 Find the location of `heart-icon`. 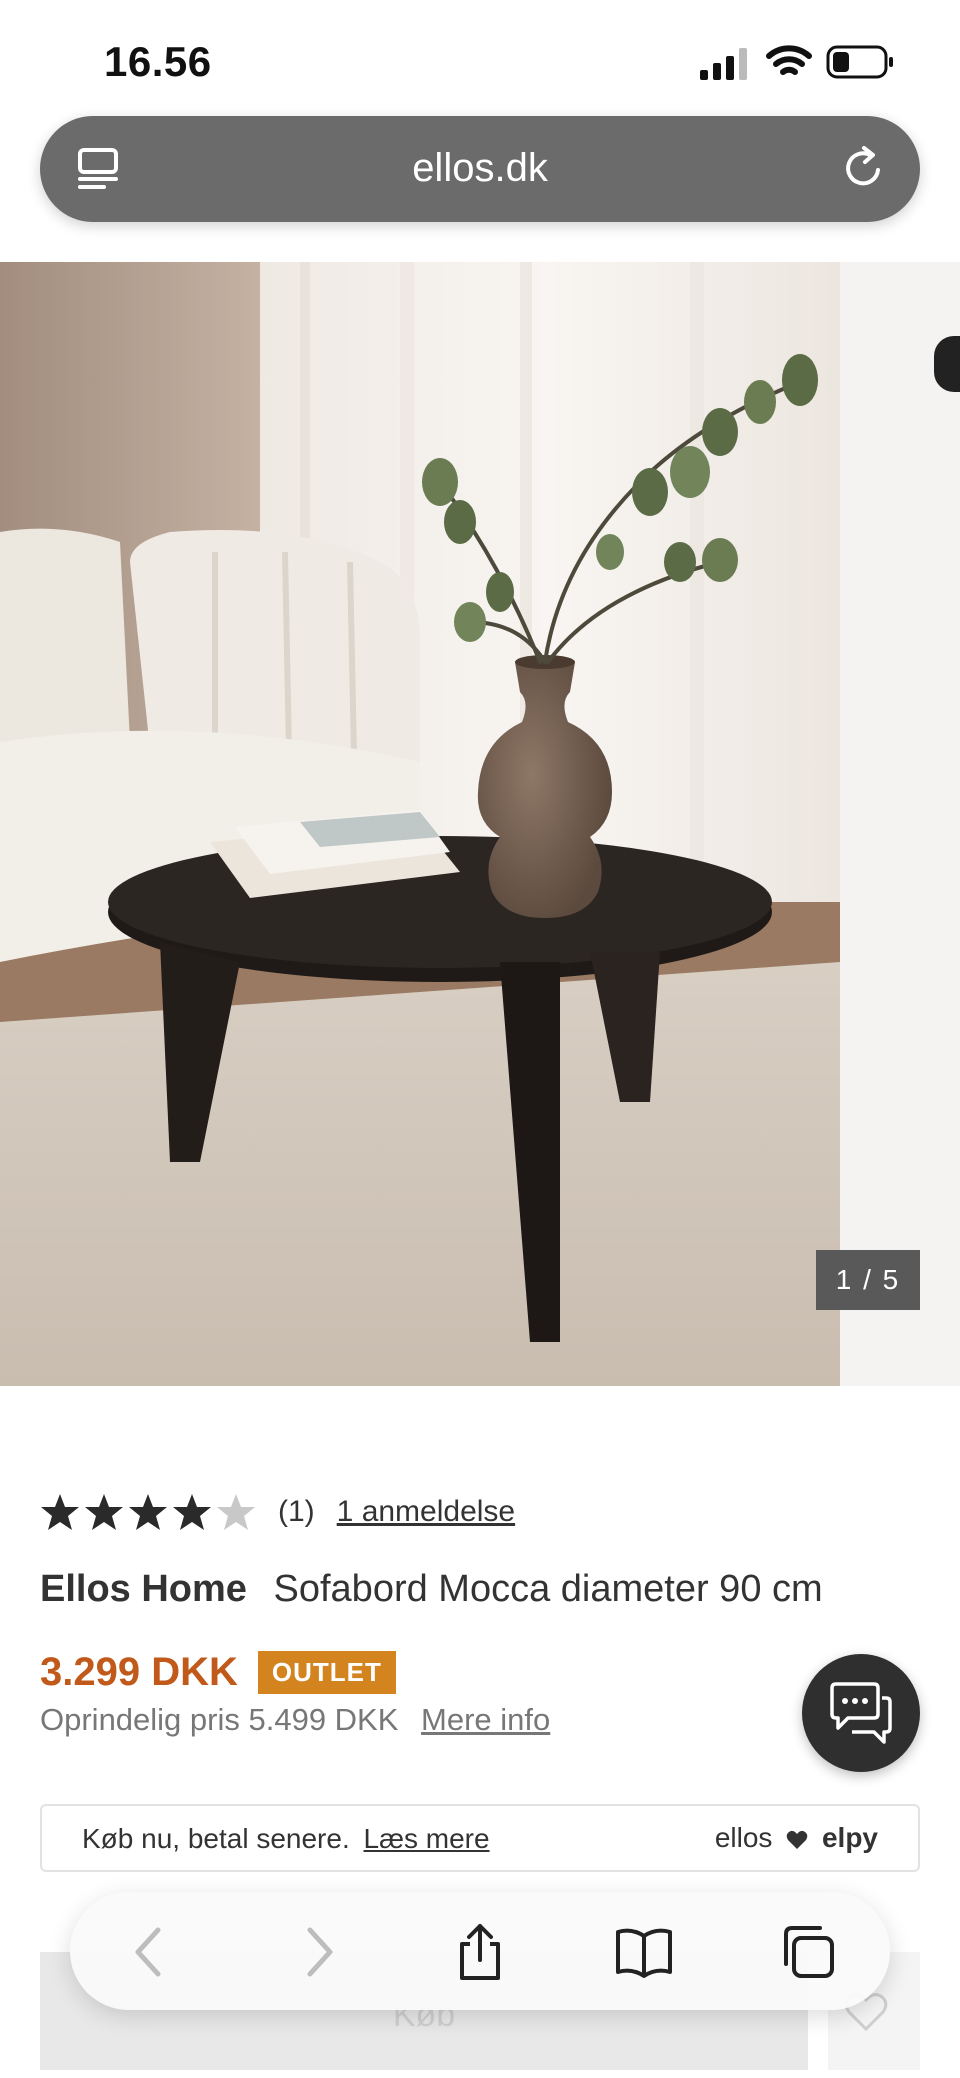

heart-icon is located at coordinates (797, 1839).